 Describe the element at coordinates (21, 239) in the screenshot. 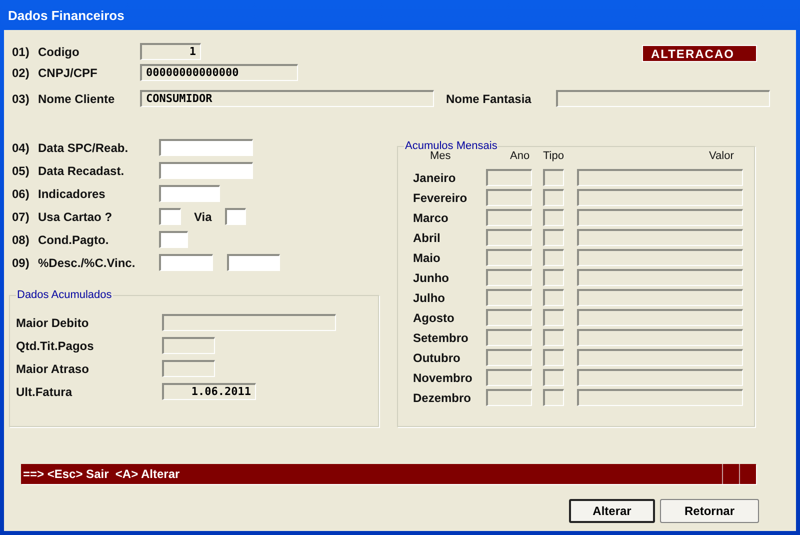

I see `field-number: 08)` at that location.